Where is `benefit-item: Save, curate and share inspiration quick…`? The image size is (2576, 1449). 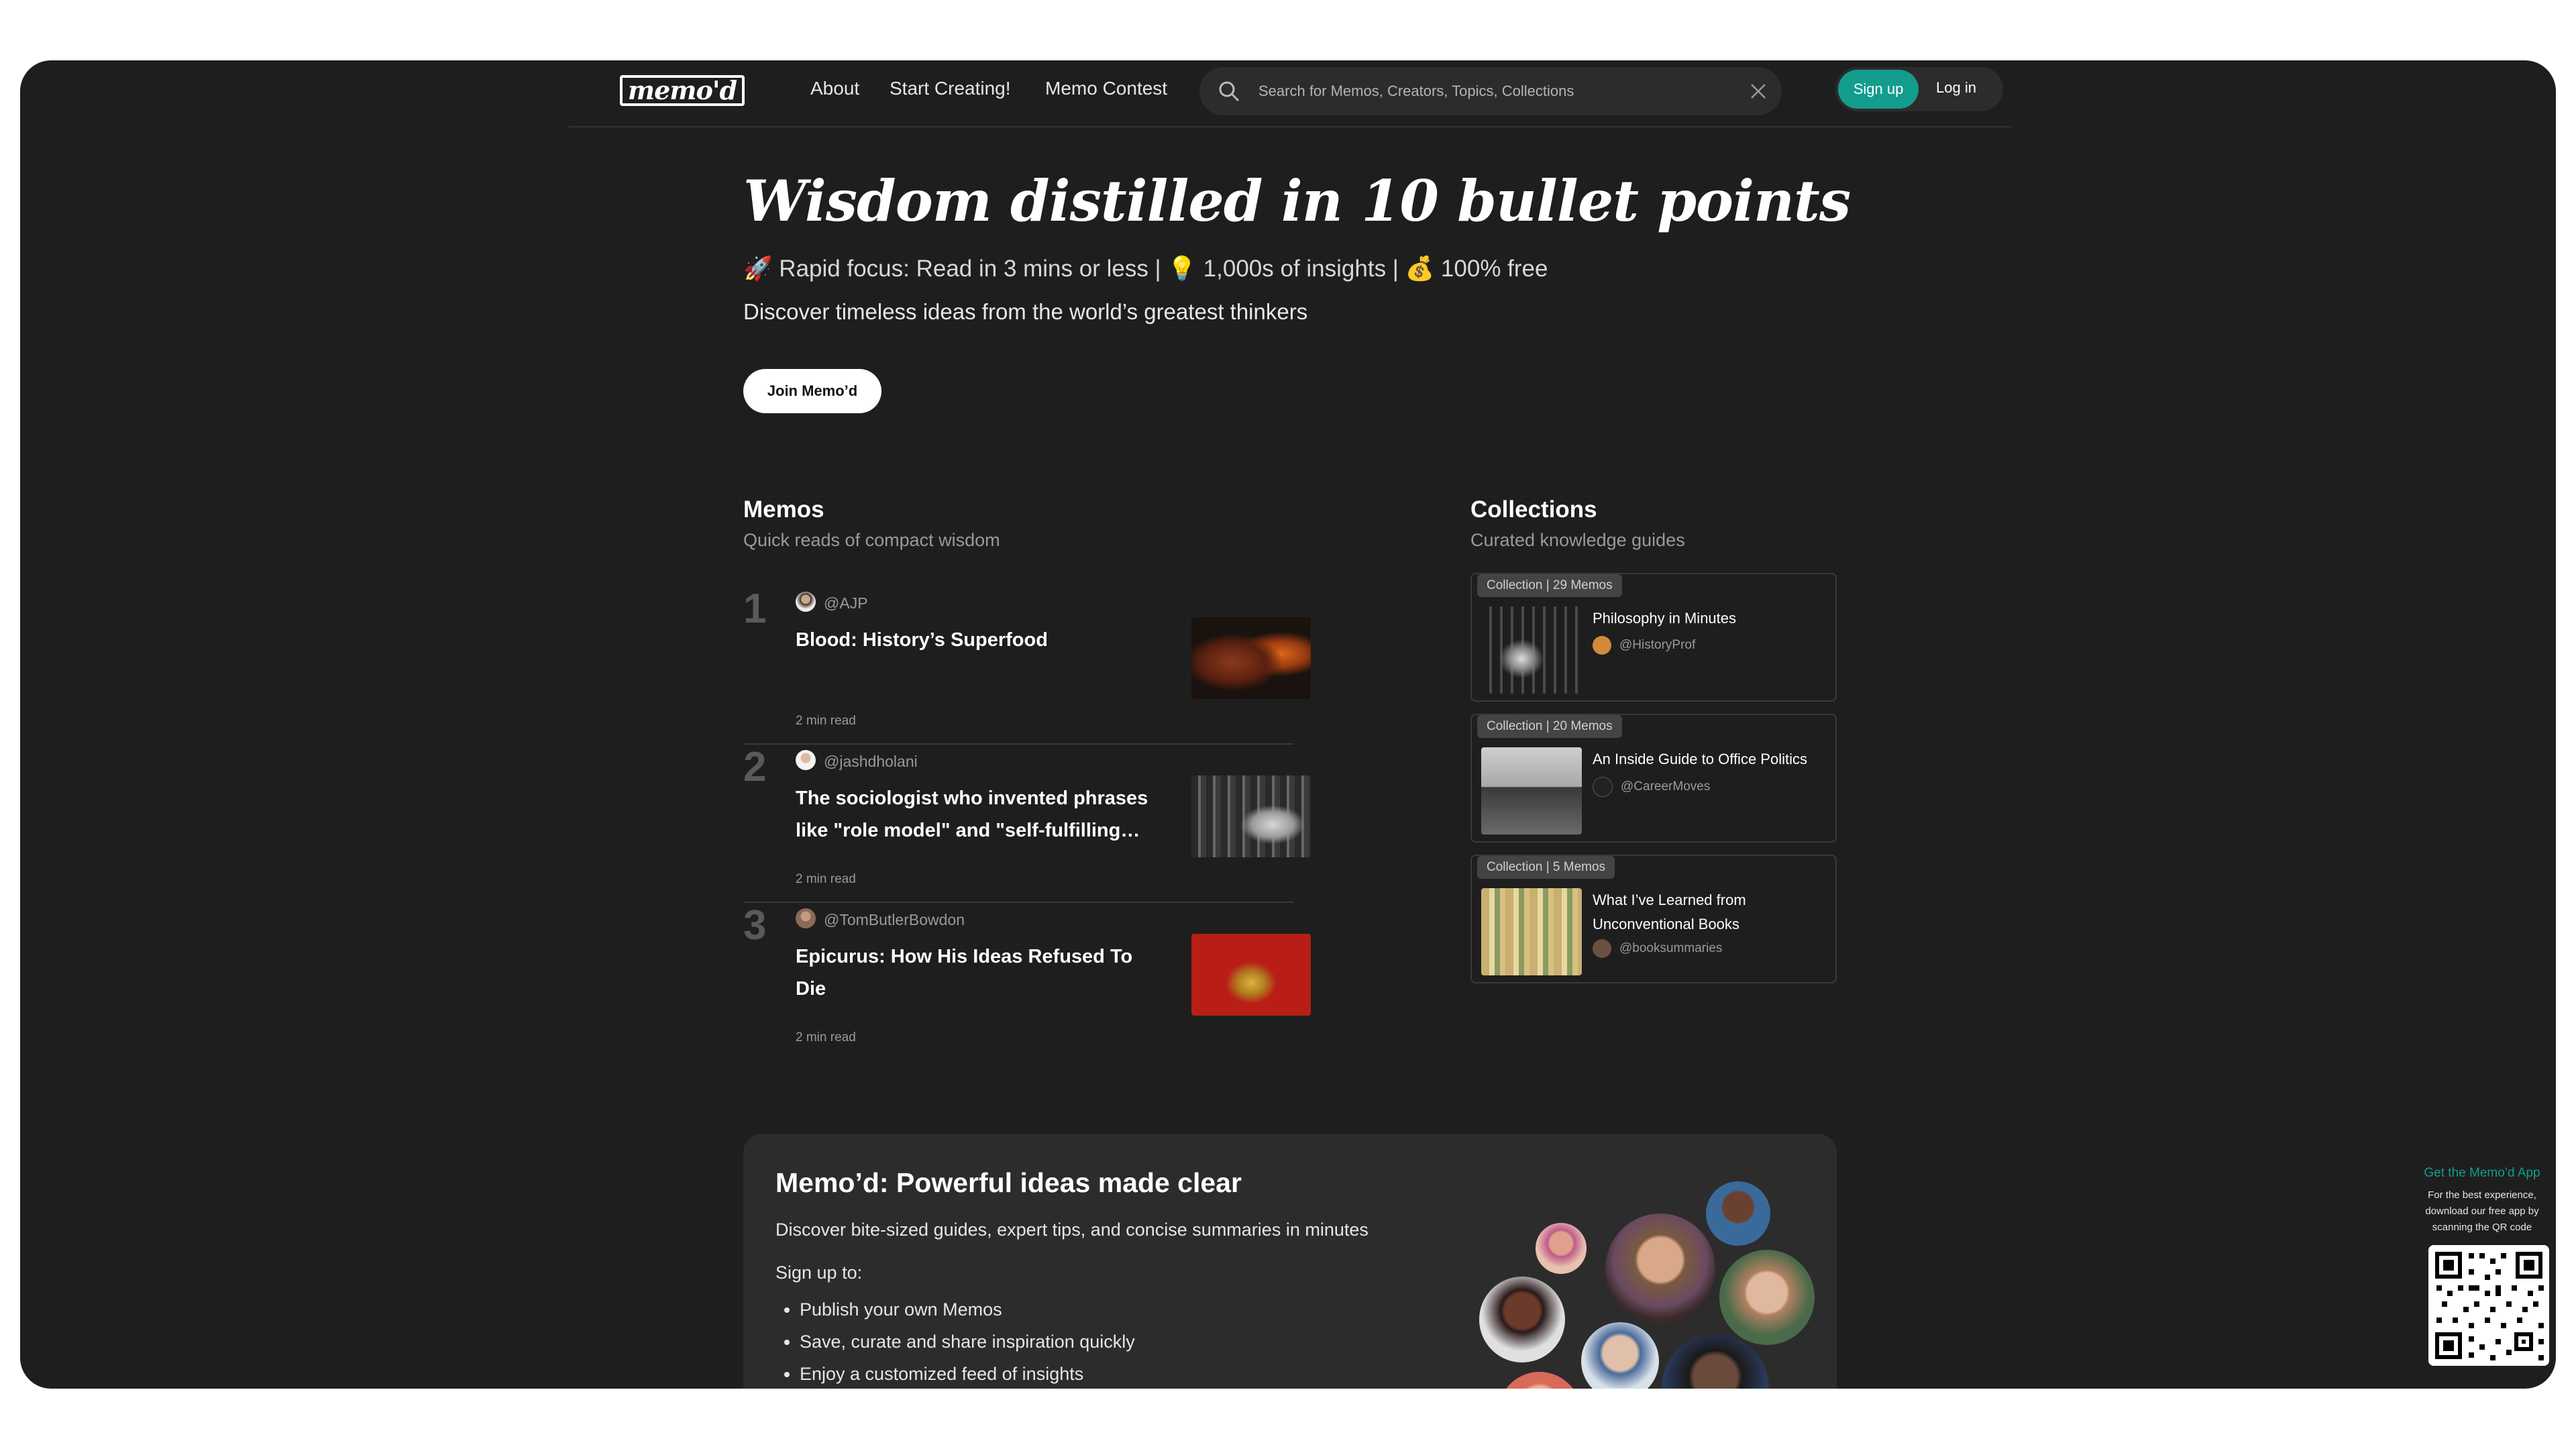
benefit-item: Save, curate and share inspiration quick… is located at coordinates (967, 1342).